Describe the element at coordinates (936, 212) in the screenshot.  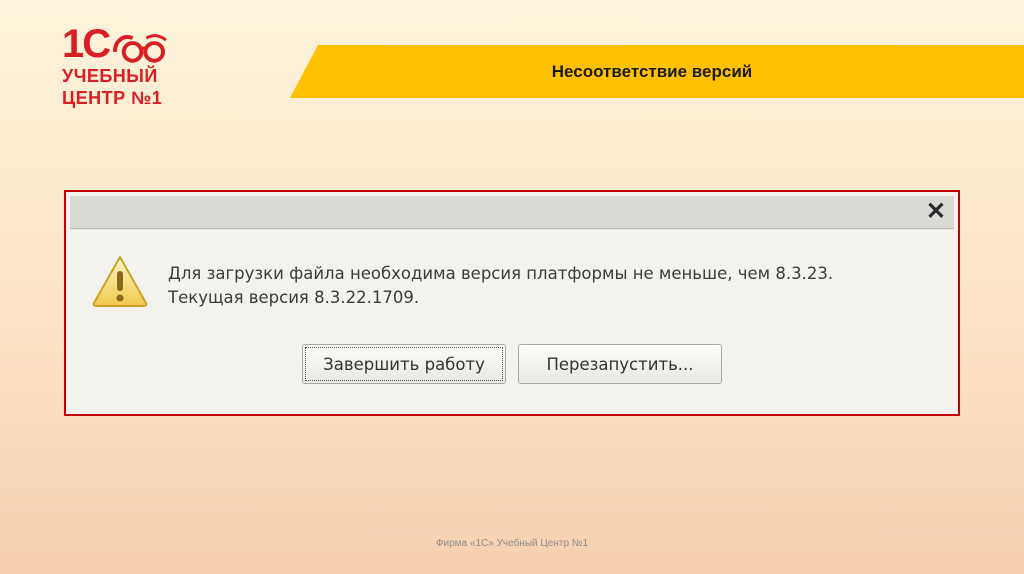
I see `close-icon: ✕` at that location.